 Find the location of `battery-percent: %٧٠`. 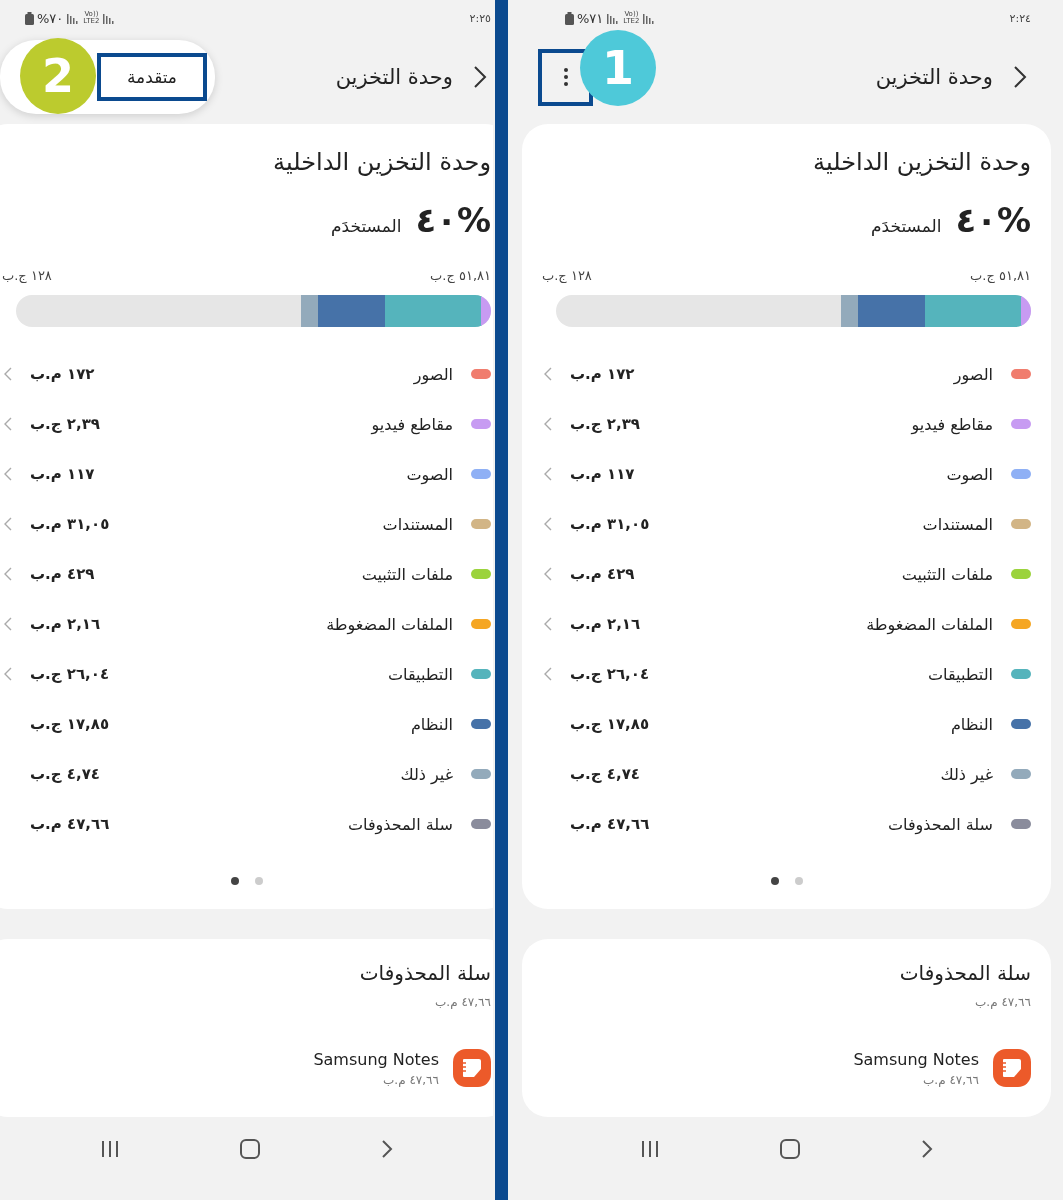

battery-percent: %٧٠ is located at coordinates (50, 18).